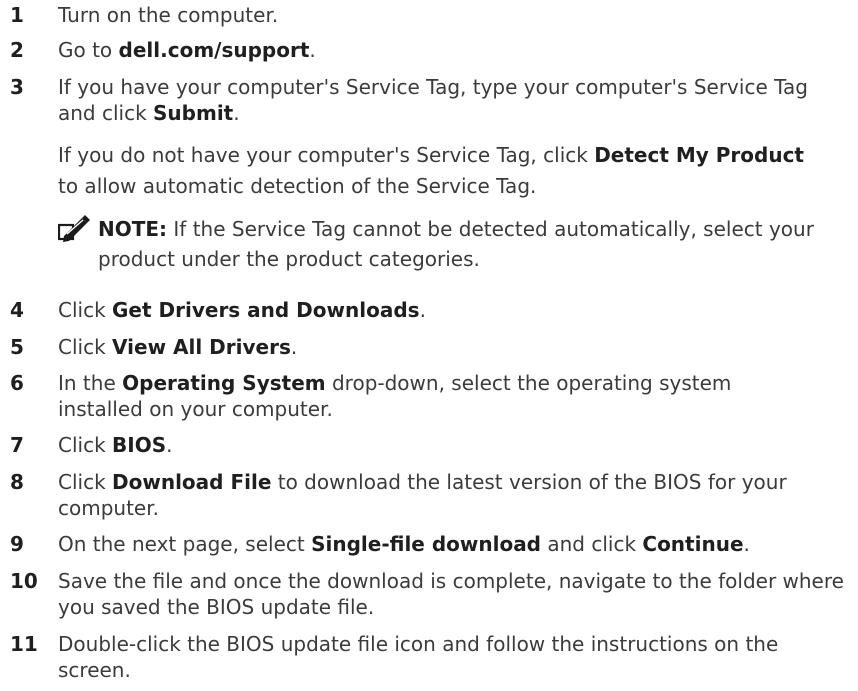  I want to click on step-number: 5, so click(17, 347).